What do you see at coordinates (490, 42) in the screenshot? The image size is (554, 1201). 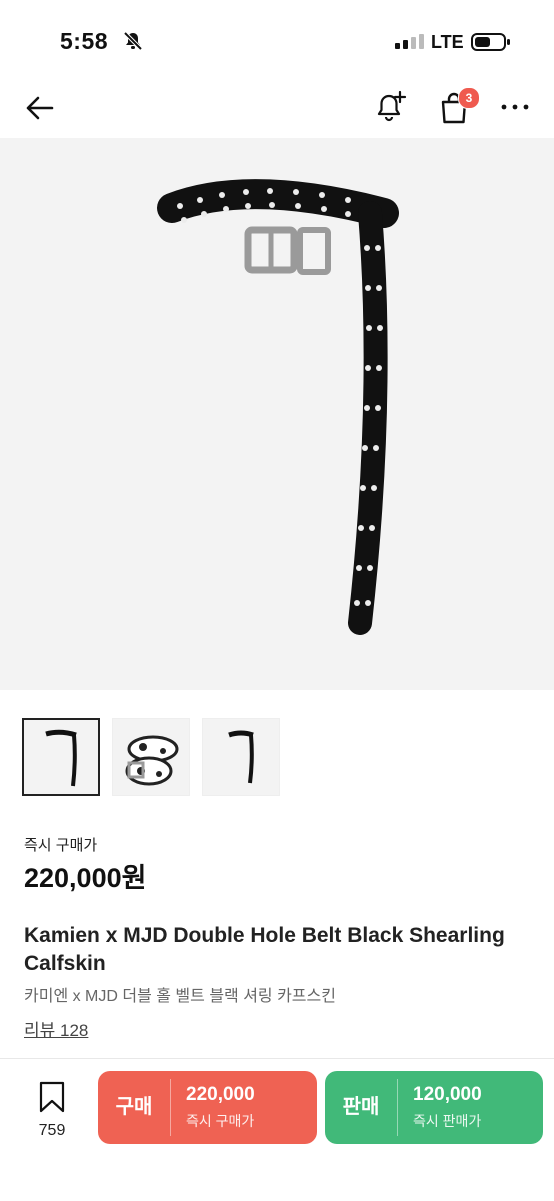 I see `battery-icon` at bounding box center [490, 42].